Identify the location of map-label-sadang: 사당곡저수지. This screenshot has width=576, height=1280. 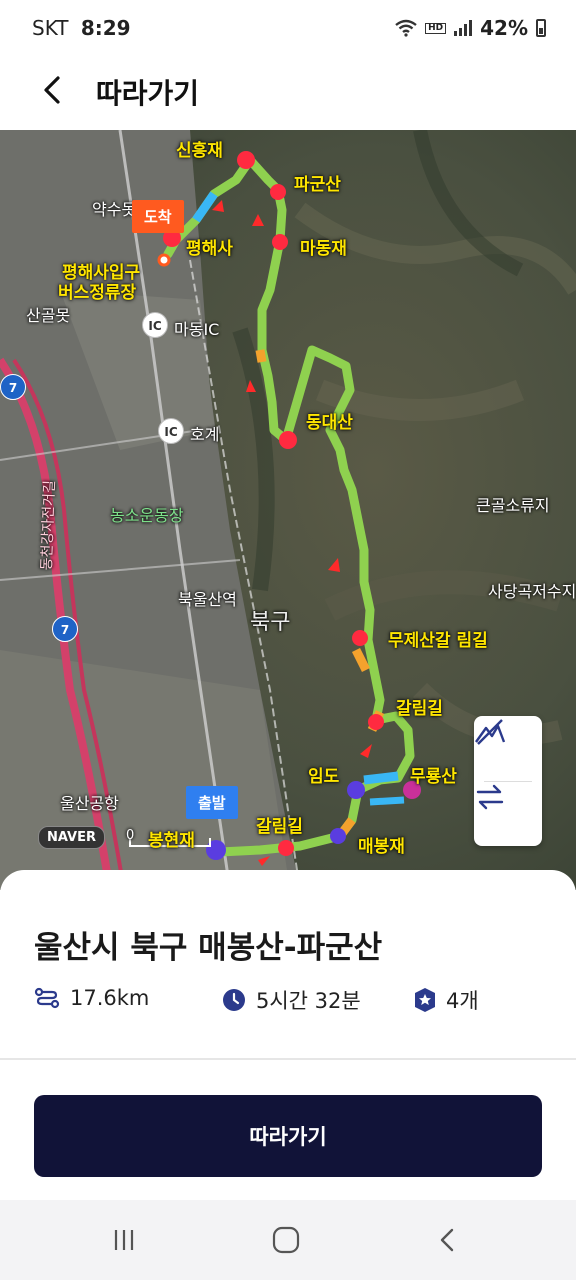
(532, 591).